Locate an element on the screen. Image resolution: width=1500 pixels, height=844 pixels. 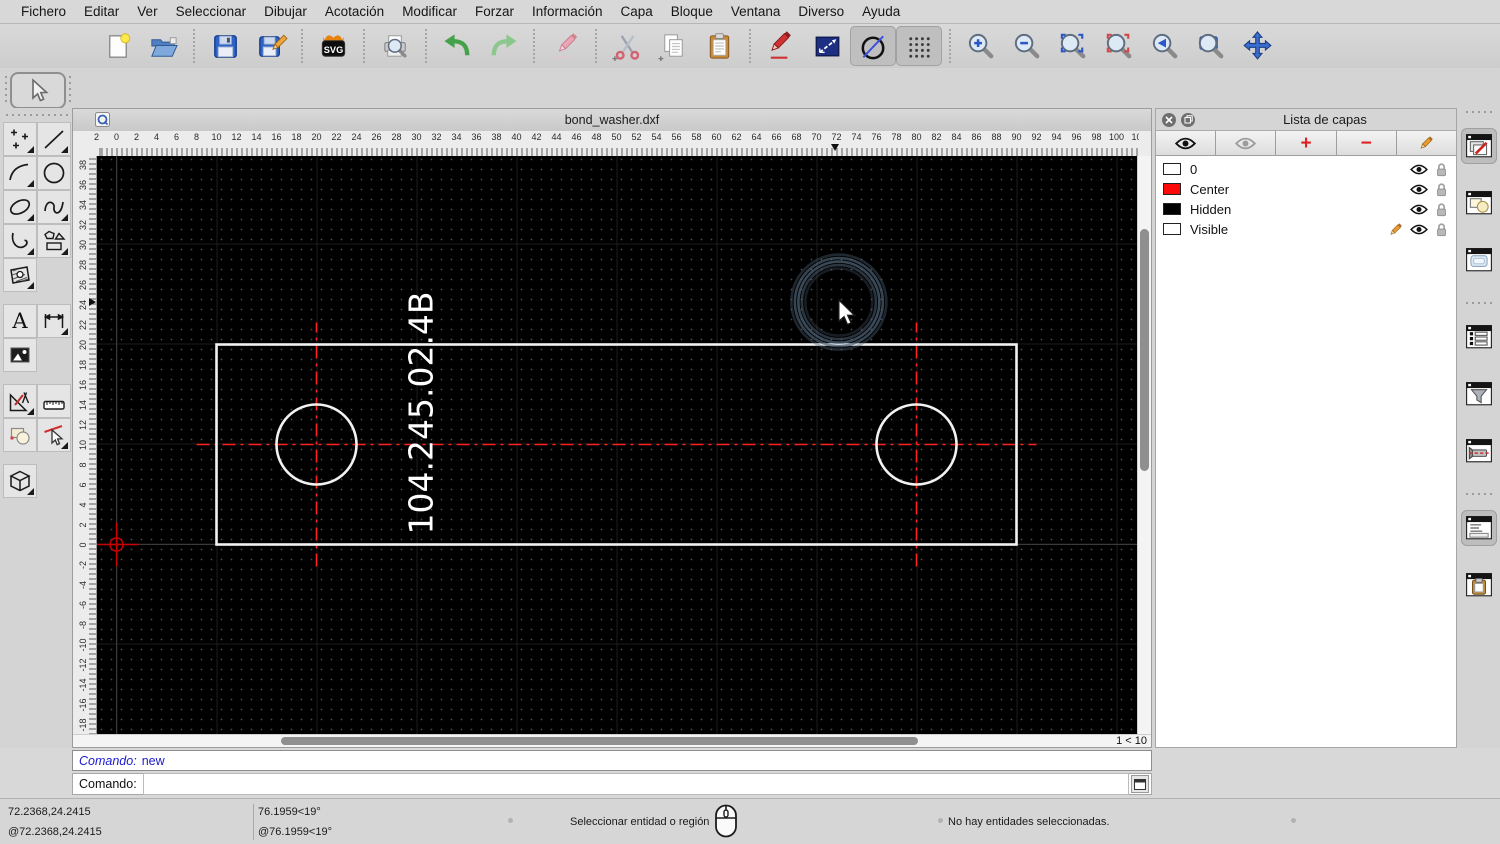
hatch-tool is located at coordinates (20, 275).